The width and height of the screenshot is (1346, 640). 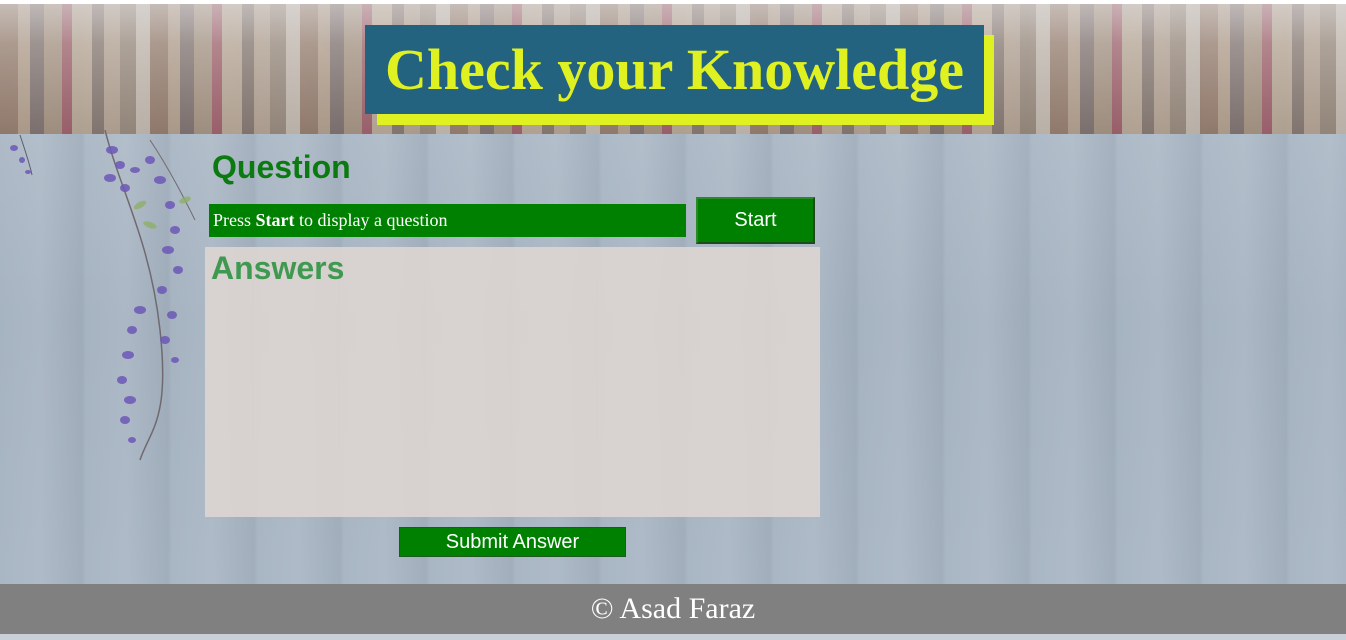 What do you see at coordinates (755, 220) in the screenshot?
I see `start-button: Start` at bounding box center [755, 220].